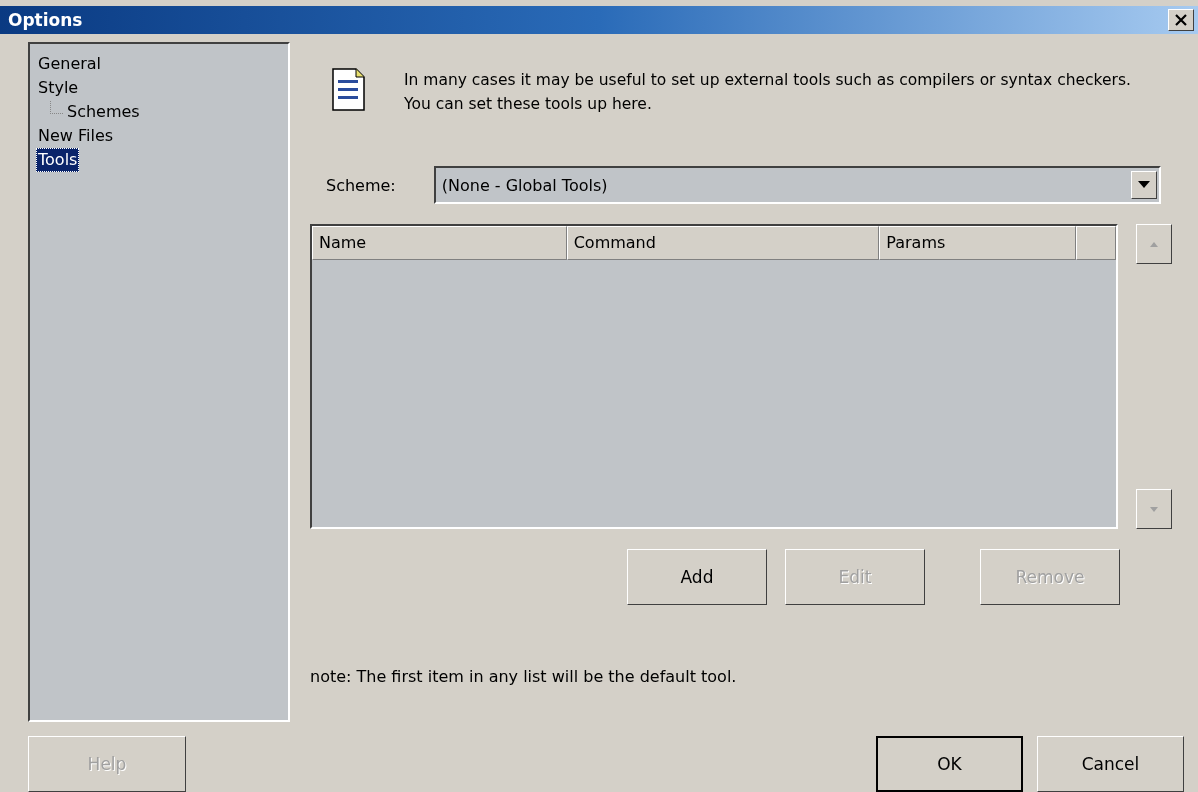 This screenshot has height=792, width=1198. Describe the element at coordinates (524, 185) in the screenshot. I see `scheme-value: (None - Global Tools)` at that location.